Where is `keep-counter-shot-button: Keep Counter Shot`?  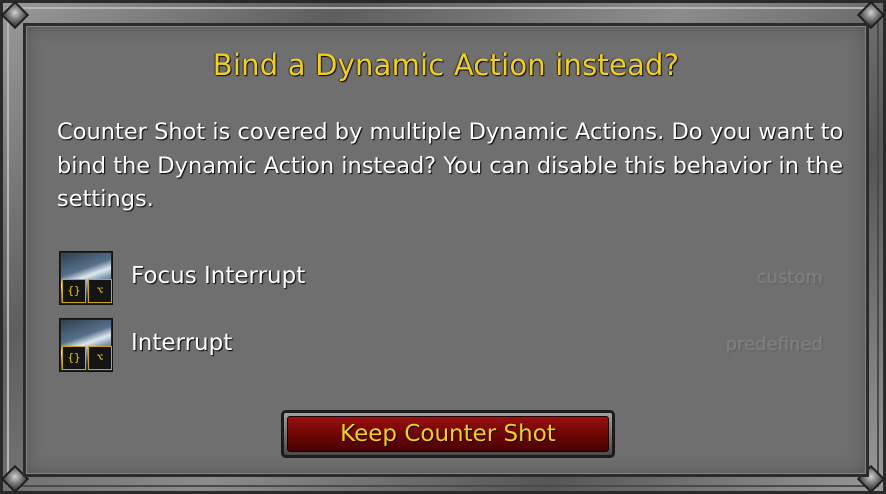
keep-counter-shot-button: Keep Counter Shot is located at coordinates (448, 434).